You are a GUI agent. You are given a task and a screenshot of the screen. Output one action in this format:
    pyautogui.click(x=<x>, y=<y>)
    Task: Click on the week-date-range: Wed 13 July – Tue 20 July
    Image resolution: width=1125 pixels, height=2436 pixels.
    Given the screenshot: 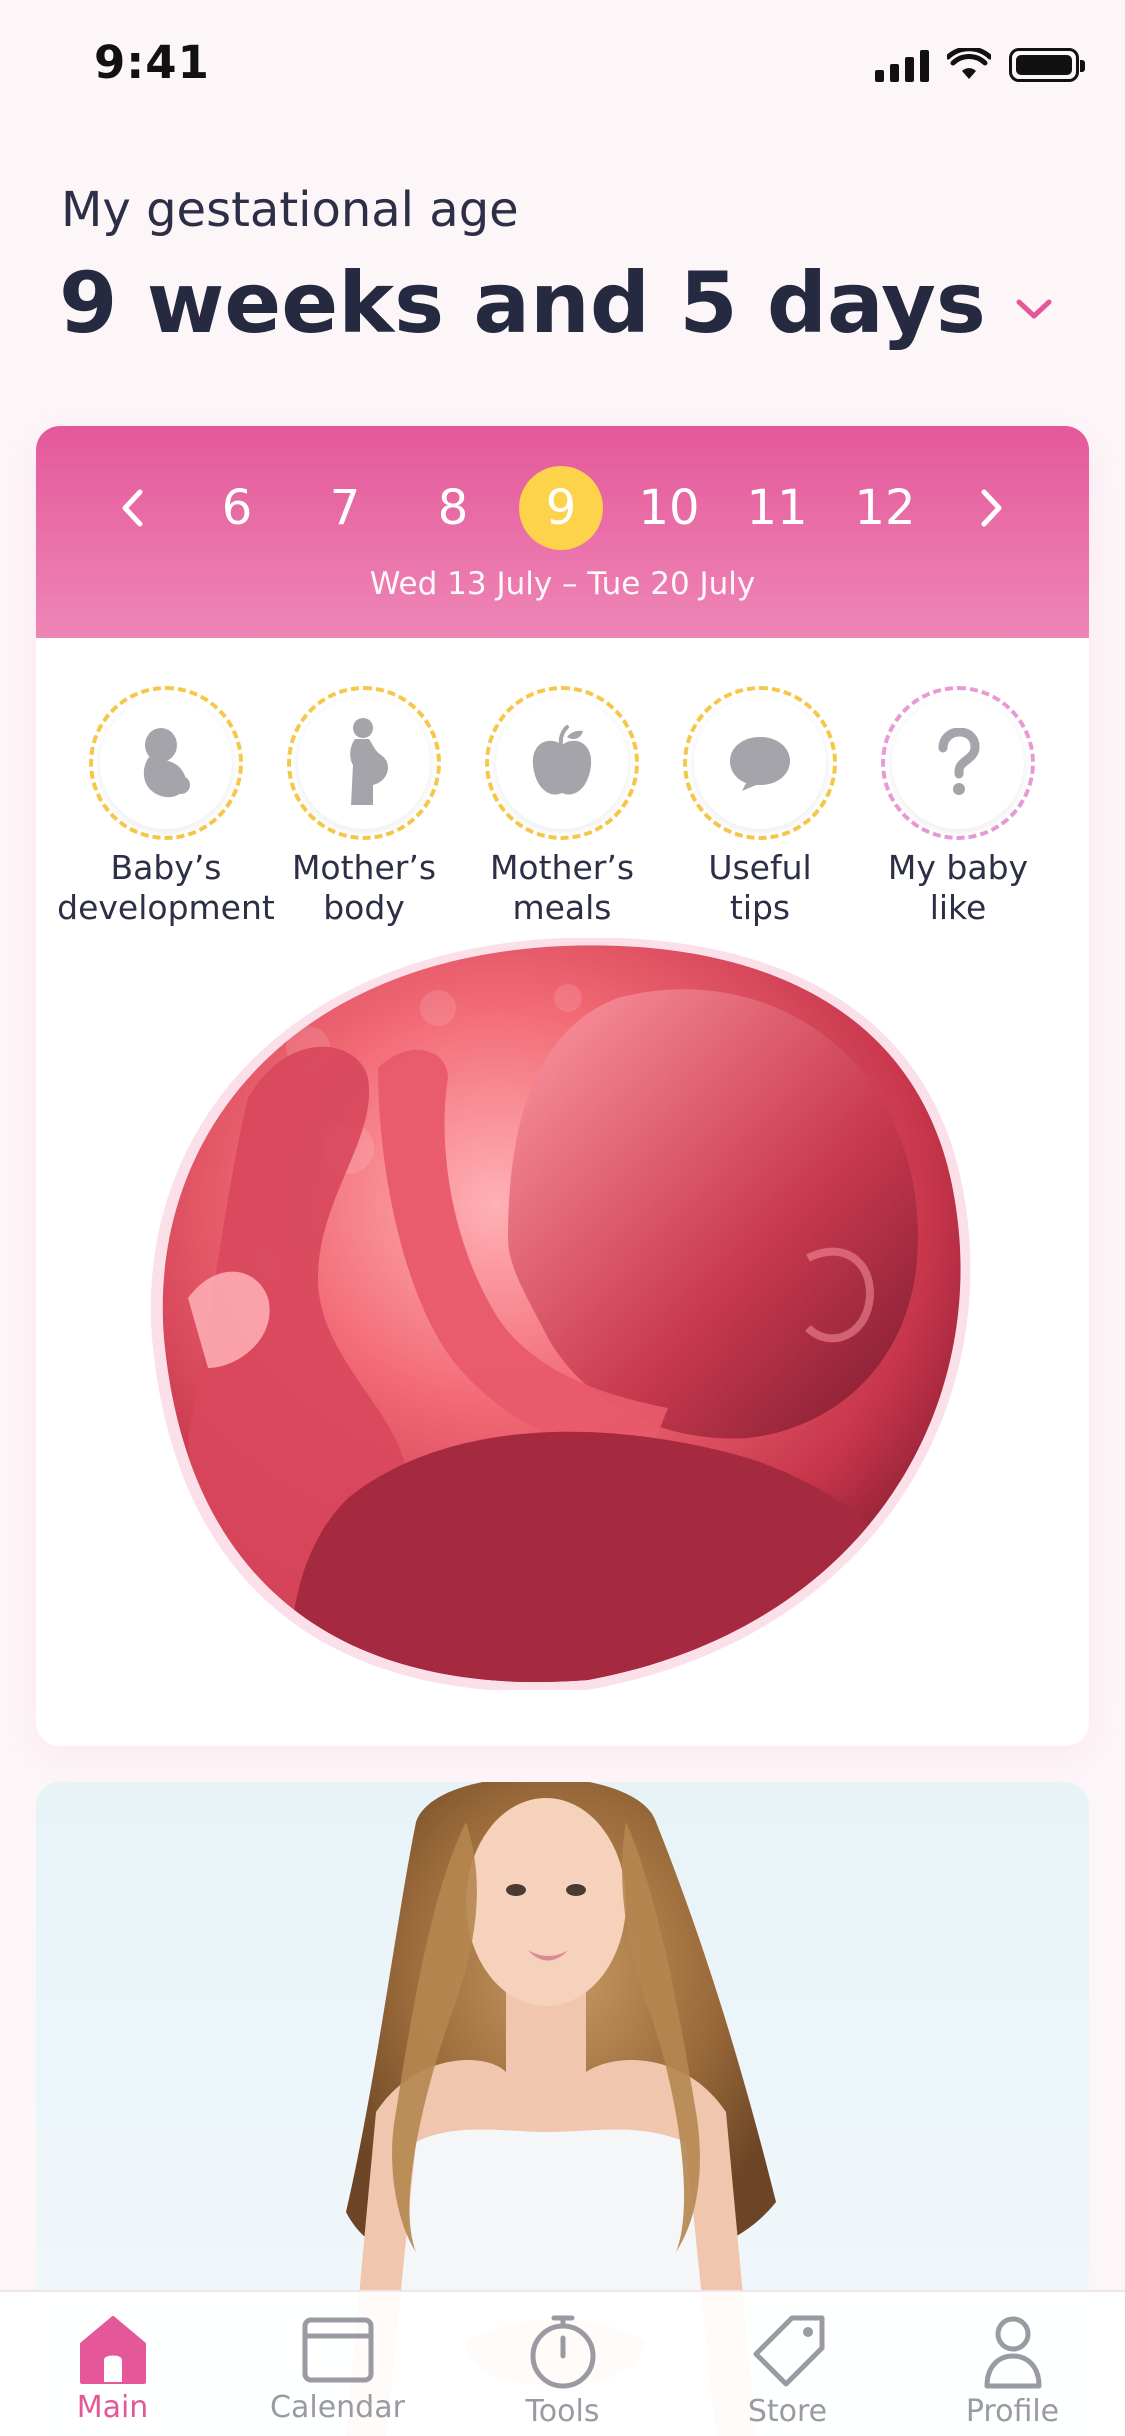 What is the action you would take?
    pyautogui.click(x=562, y=584)
    